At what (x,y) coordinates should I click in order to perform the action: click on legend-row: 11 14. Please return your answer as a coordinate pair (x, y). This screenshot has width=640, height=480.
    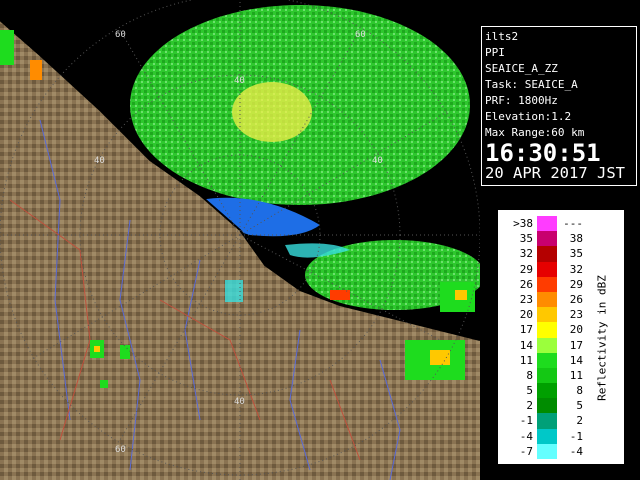
    Looking at the image, I should click on (547, 360).